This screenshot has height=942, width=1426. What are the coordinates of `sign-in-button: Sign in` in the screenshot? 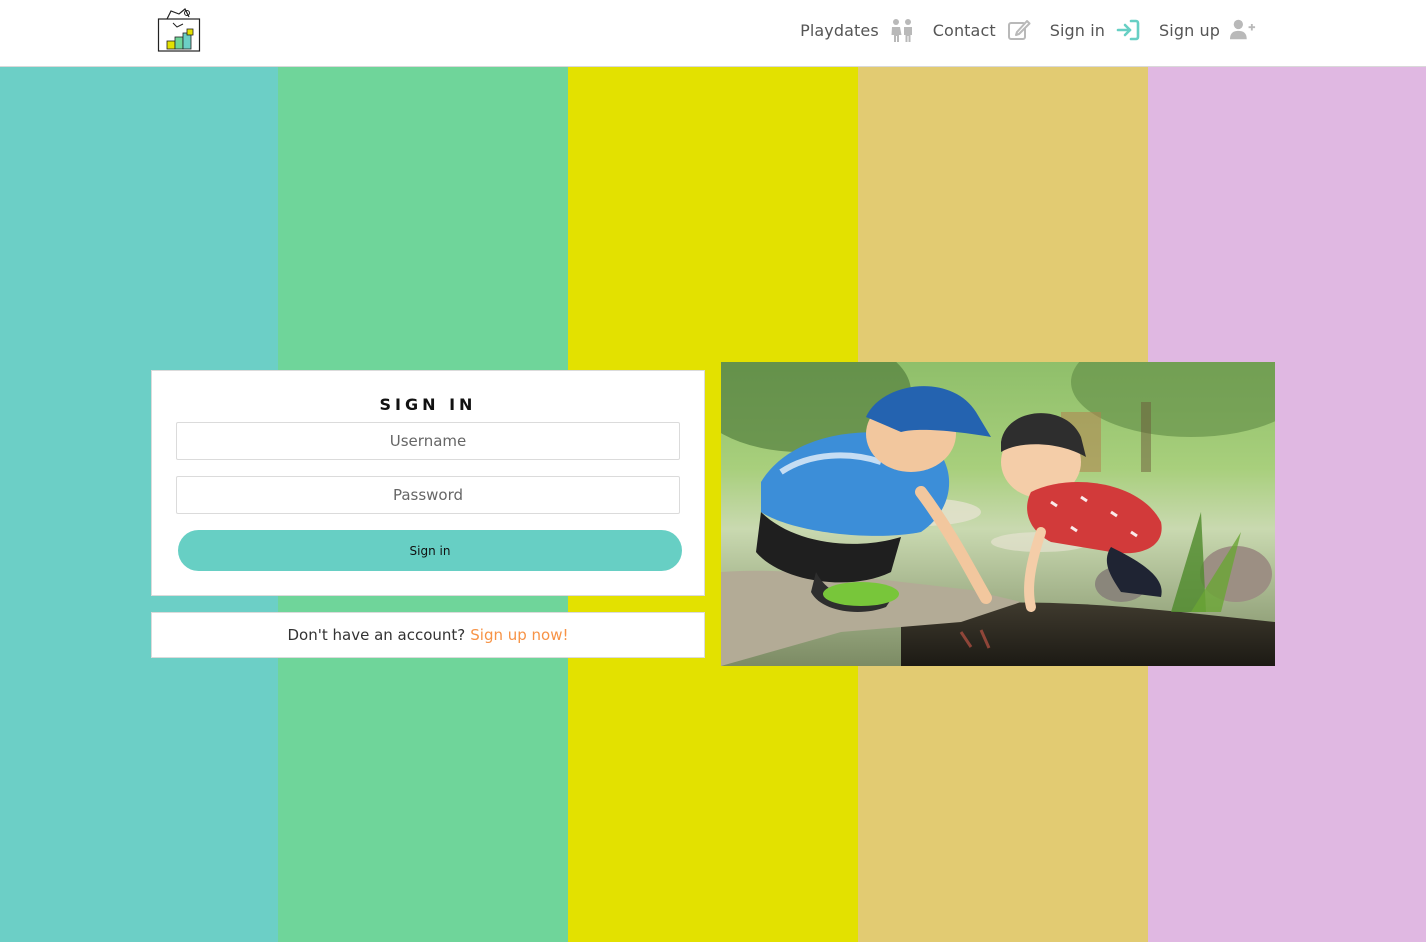 It's located at (430, 550).